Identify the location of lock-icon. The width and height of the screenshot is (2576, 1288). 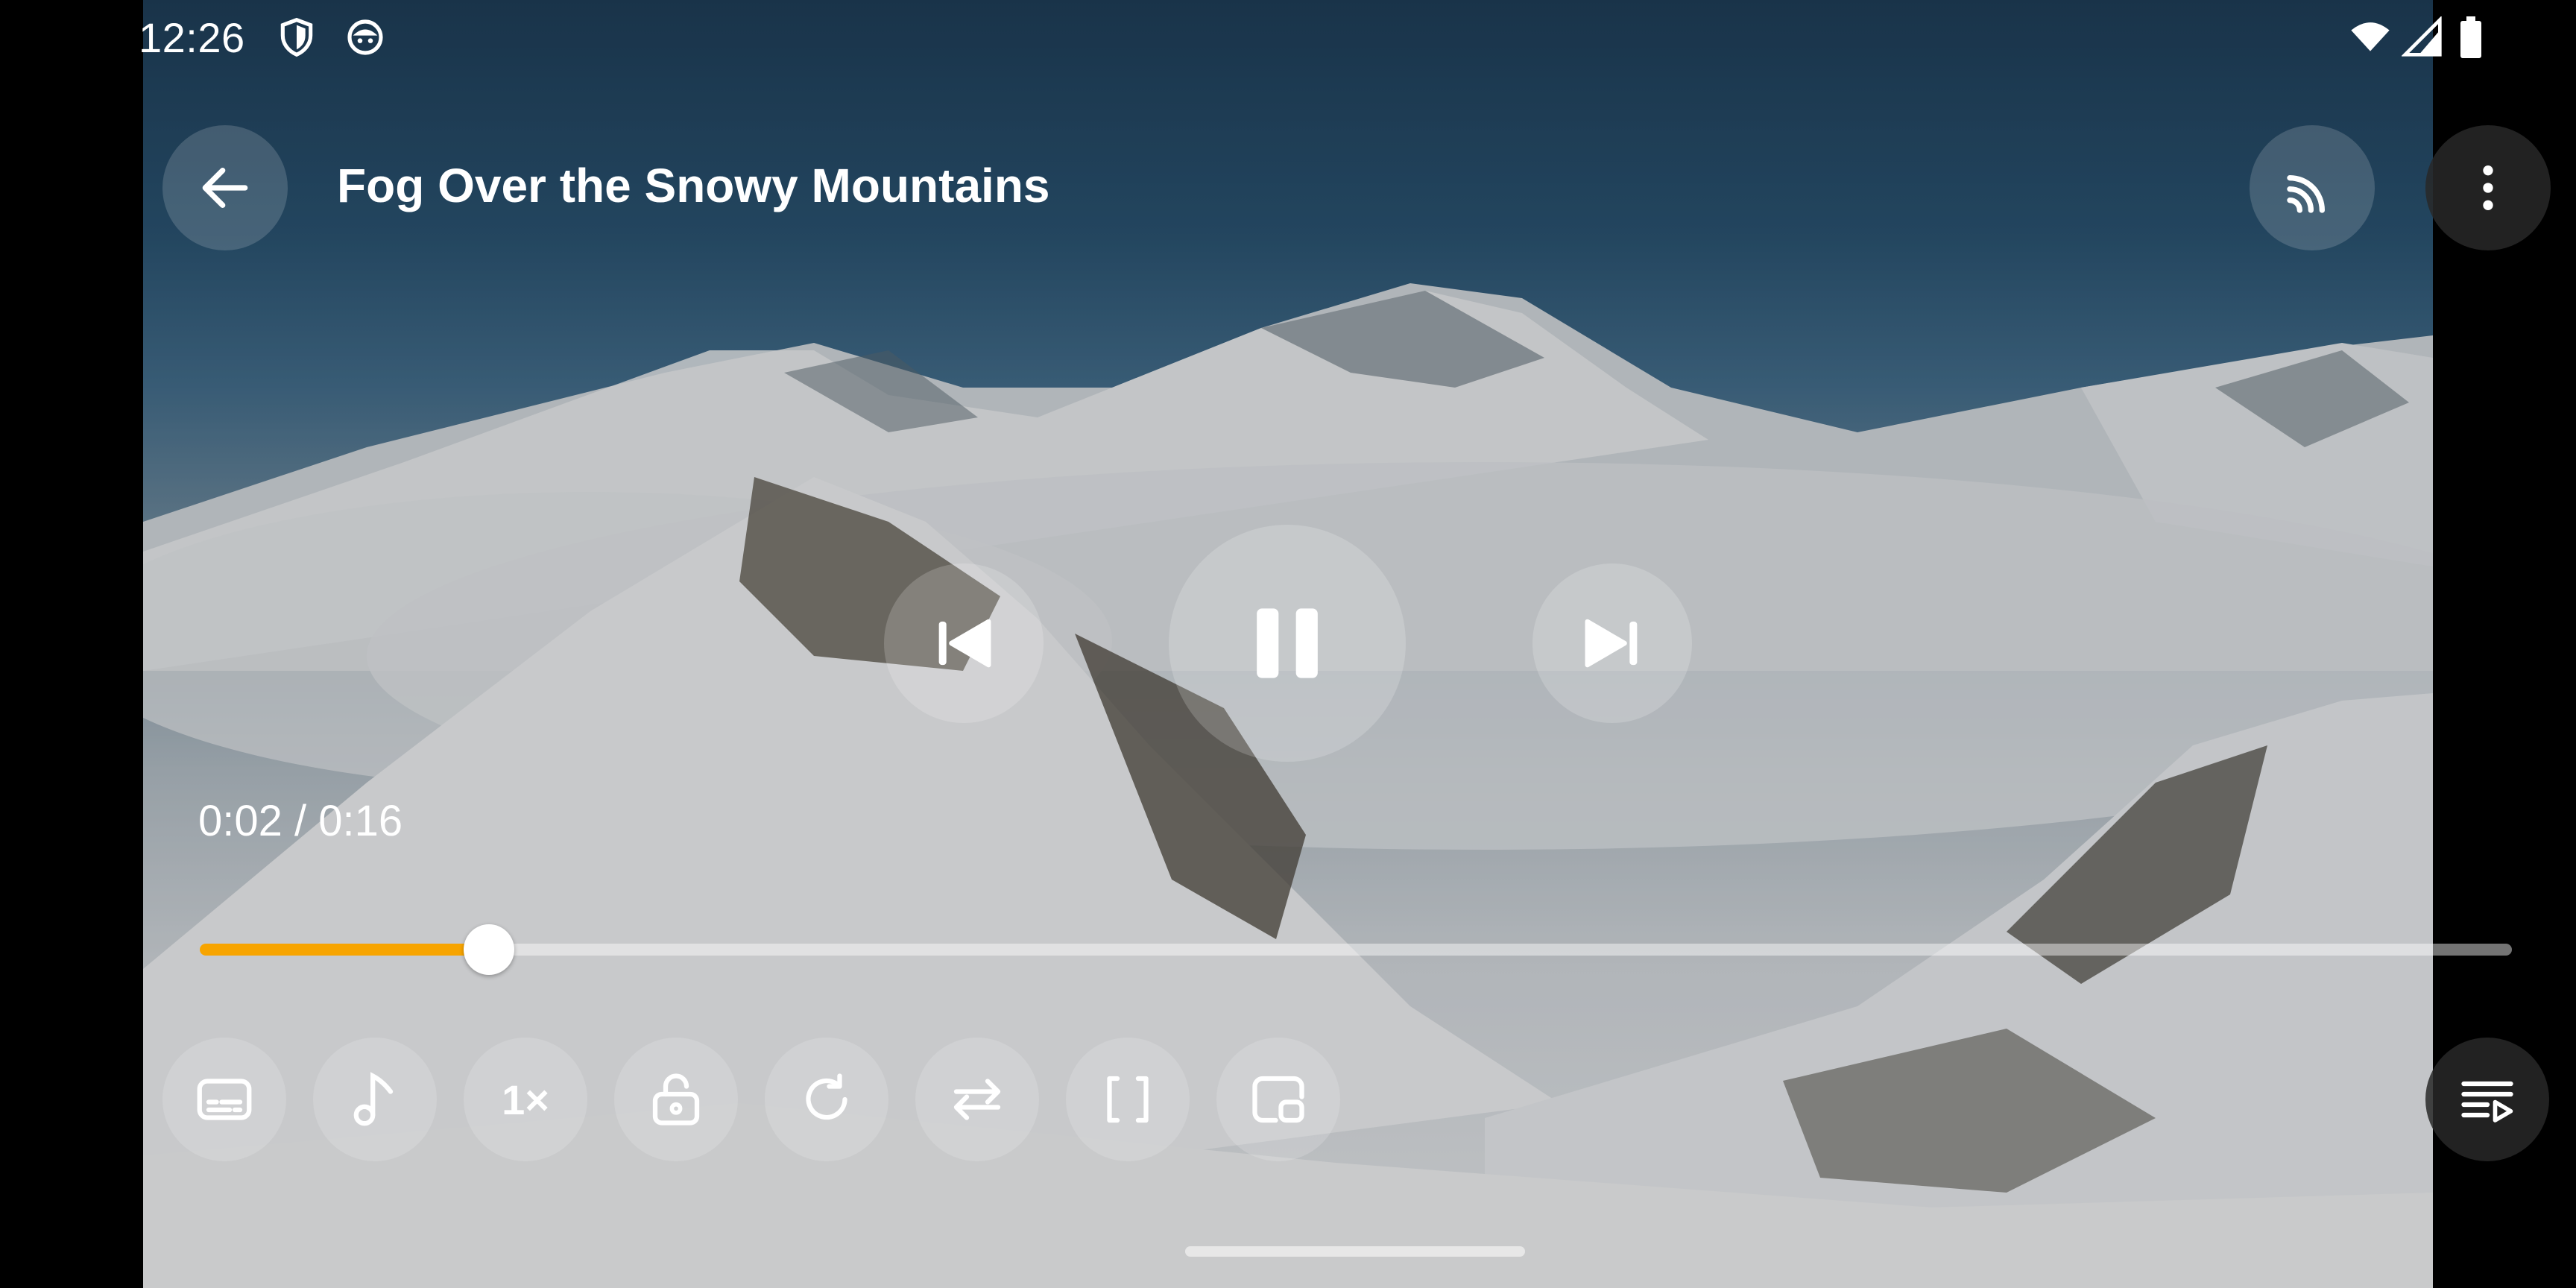
(676, 1099).